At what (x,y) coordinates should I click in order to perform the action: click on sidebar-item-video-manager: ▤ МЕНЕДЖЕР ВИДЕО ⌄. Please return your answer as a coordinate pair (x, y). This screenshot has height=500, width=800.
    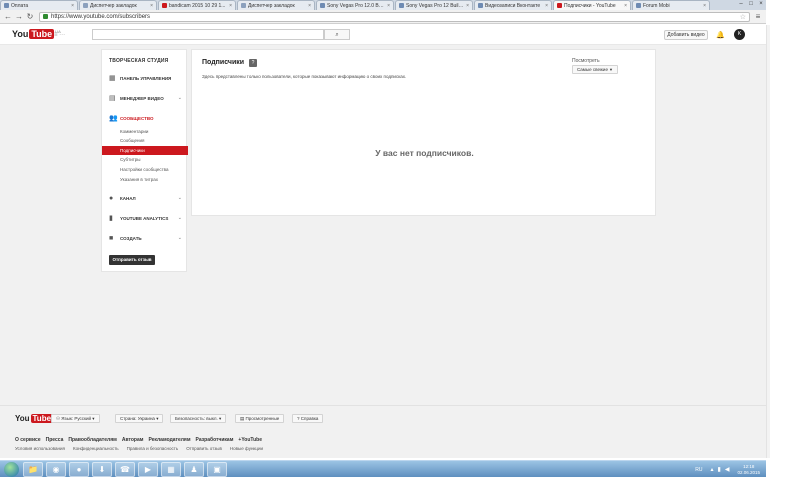
    Looking at the image, I should click on (145, 98).